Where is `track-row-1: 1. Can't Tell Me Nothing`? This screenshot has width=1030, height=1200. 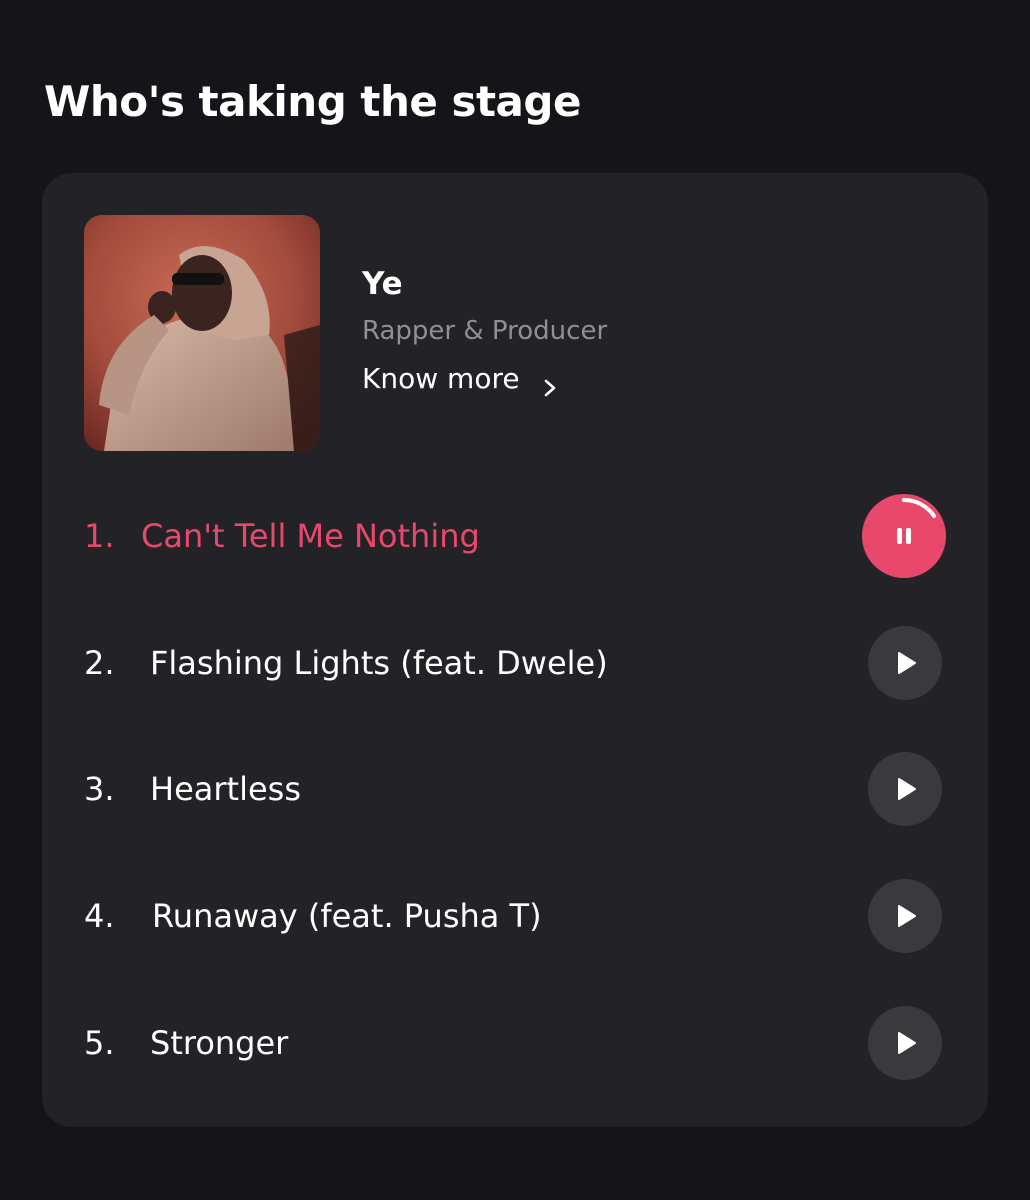
track-row-1: 1. Can't Tell Me Nothing is located at coordinates (515, 536).